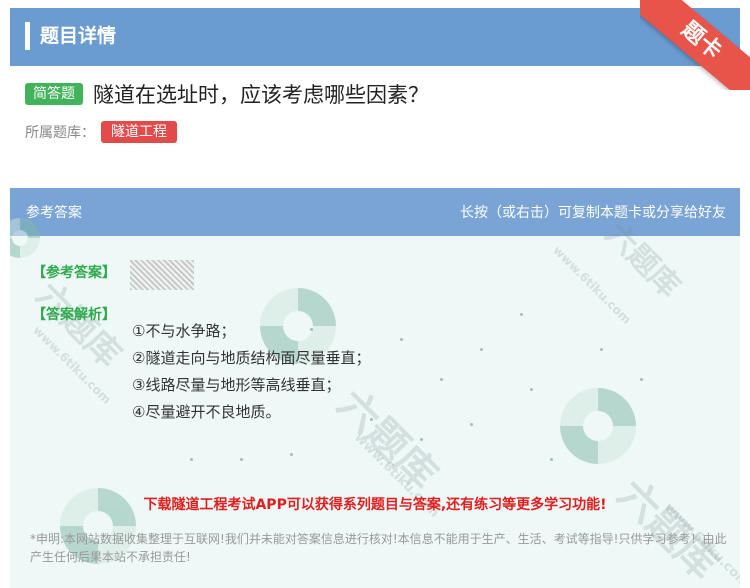 Image resolution: width=750 pixels, height=588 pixels. What do you see at coordinates (251, 358) in the screenshot?
I see `analysis-item: ②隧道走向与地质结构面尽量垂直；` at bounding box center [251, 358].